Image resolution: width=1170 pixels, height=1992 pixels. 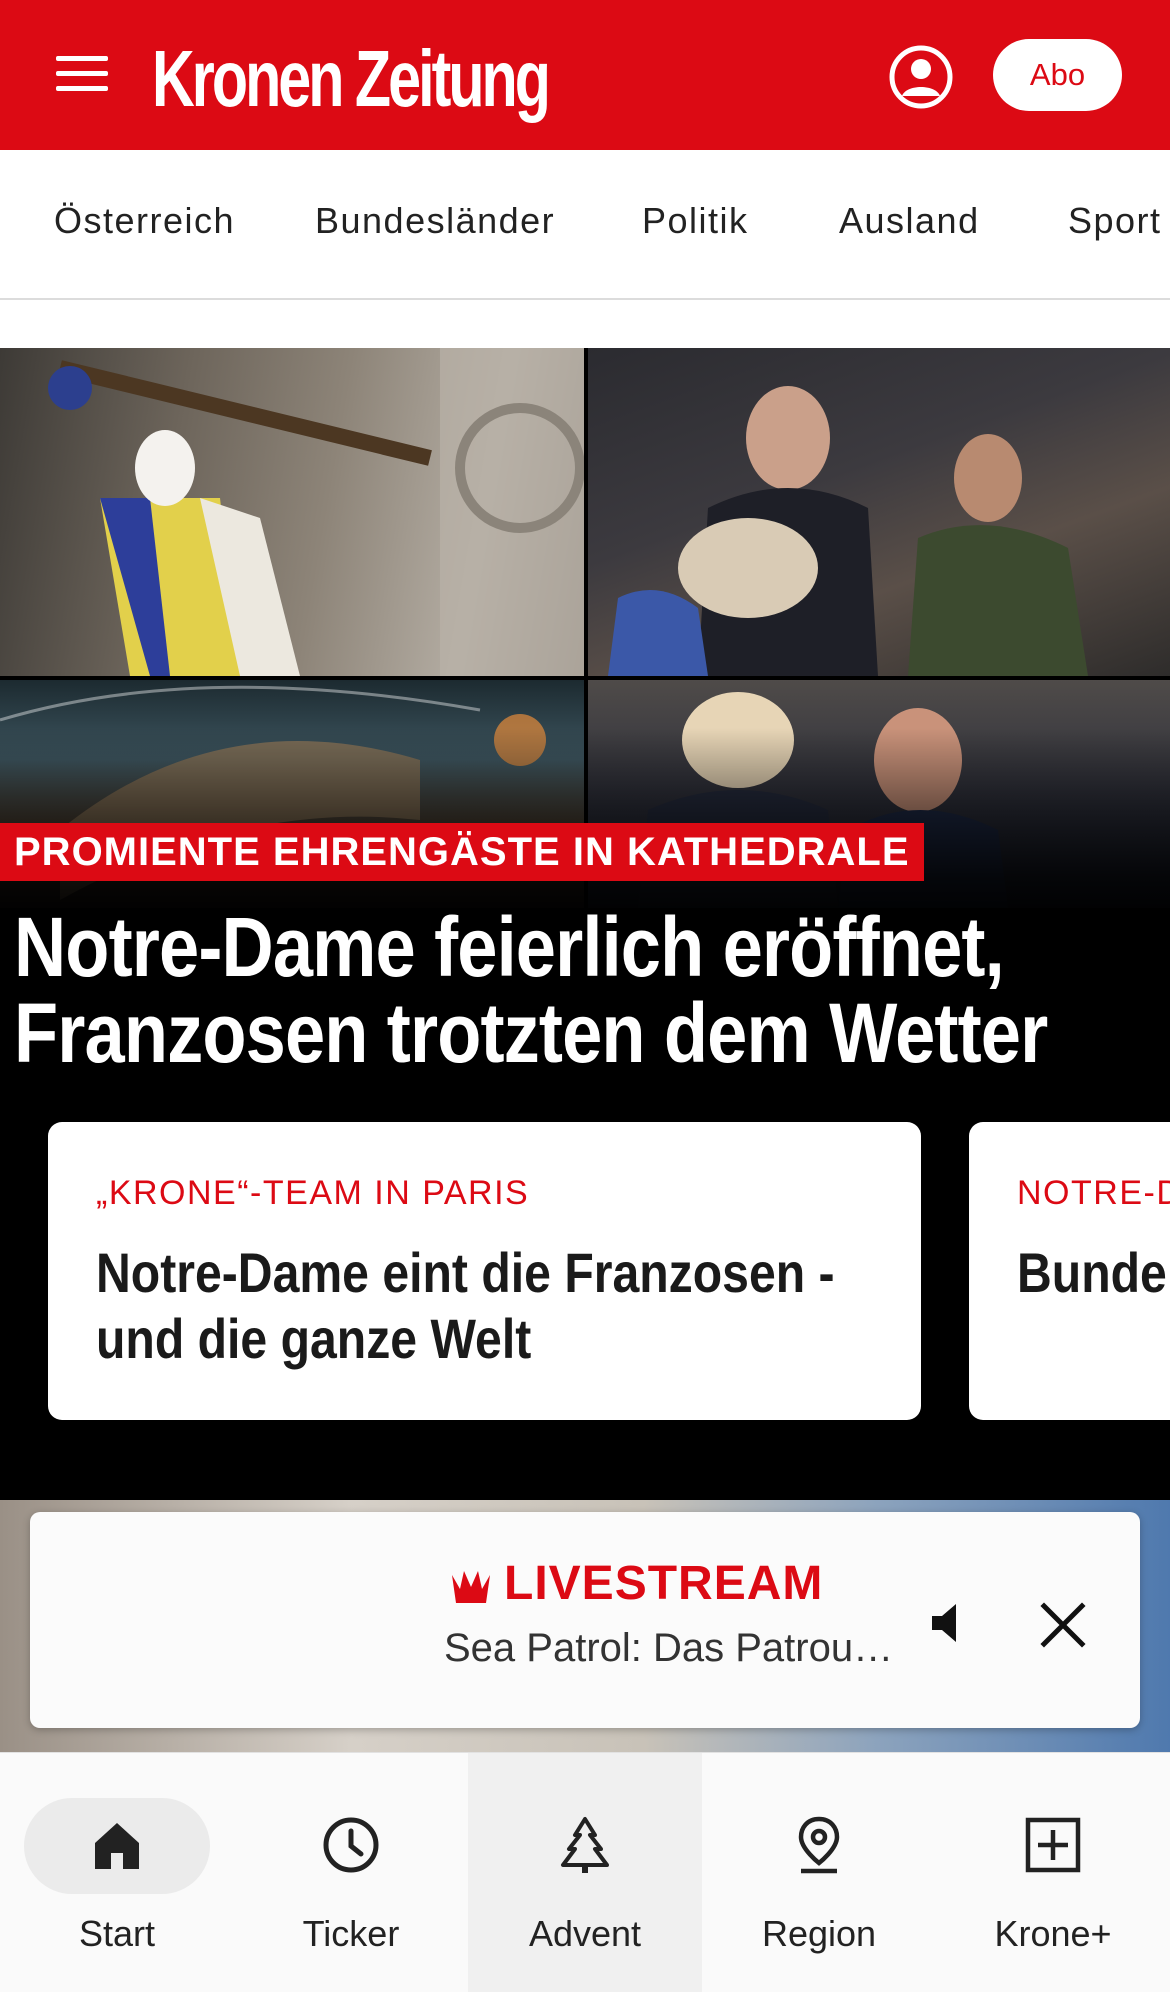 I want to click on tree-icon, so click(x=585, y=1845).